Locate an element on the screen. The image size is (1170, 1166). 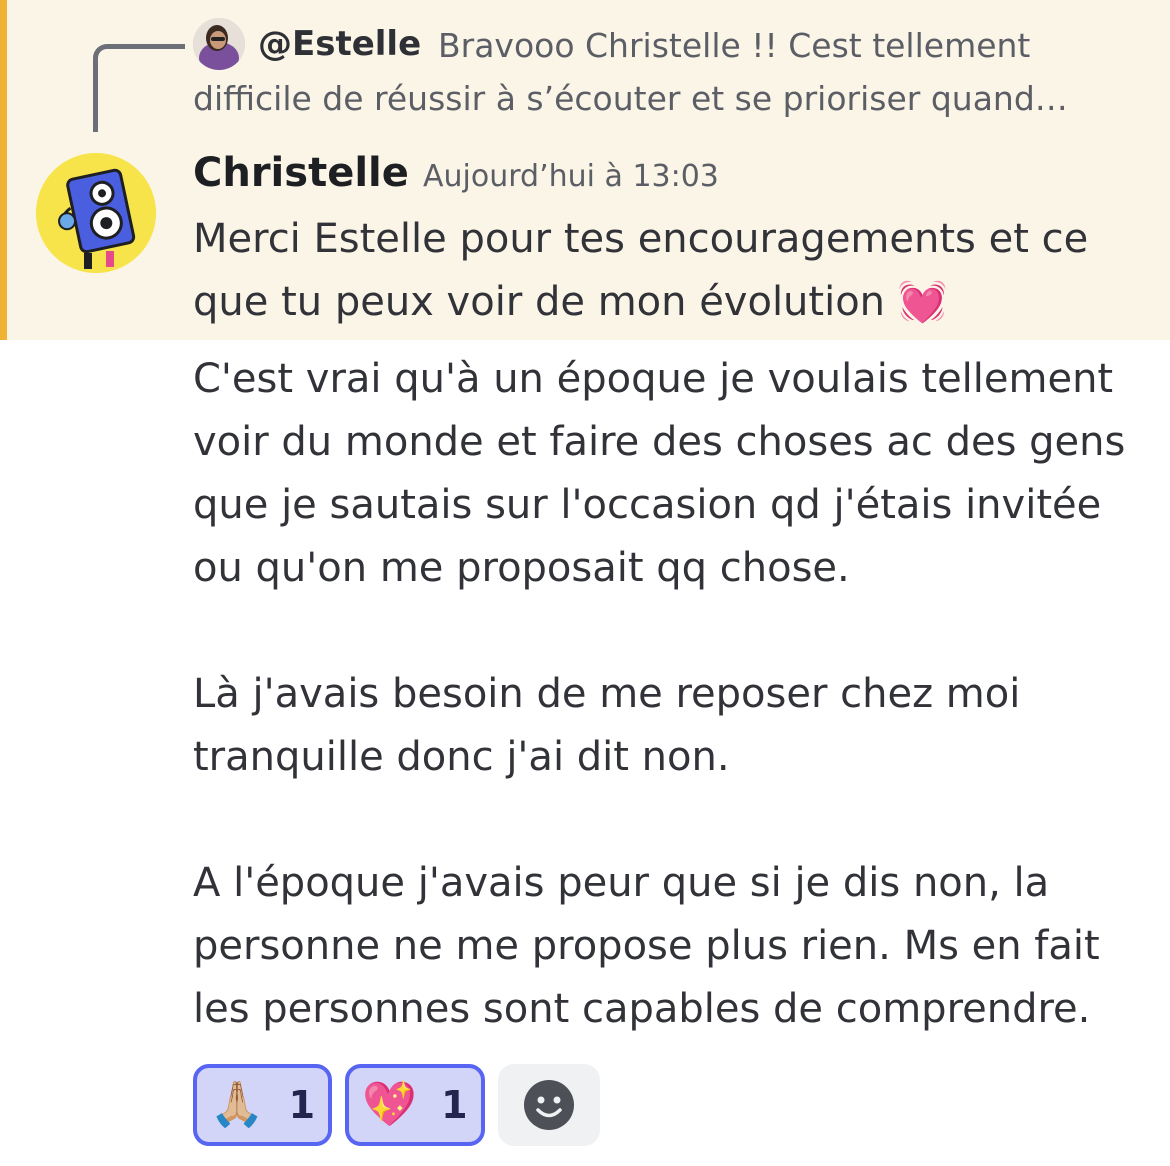
message-line: ou qu'on me proposait qq chose. is located at coordinates (521, 568).